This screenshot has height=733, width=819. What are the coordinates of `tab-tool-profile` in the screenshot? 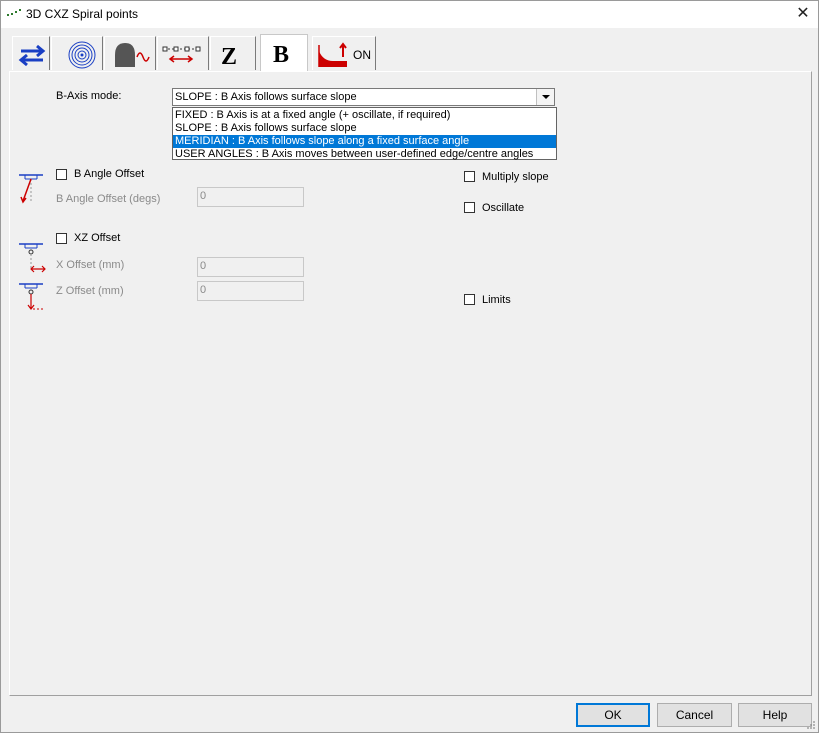 It's located at (130, 53).